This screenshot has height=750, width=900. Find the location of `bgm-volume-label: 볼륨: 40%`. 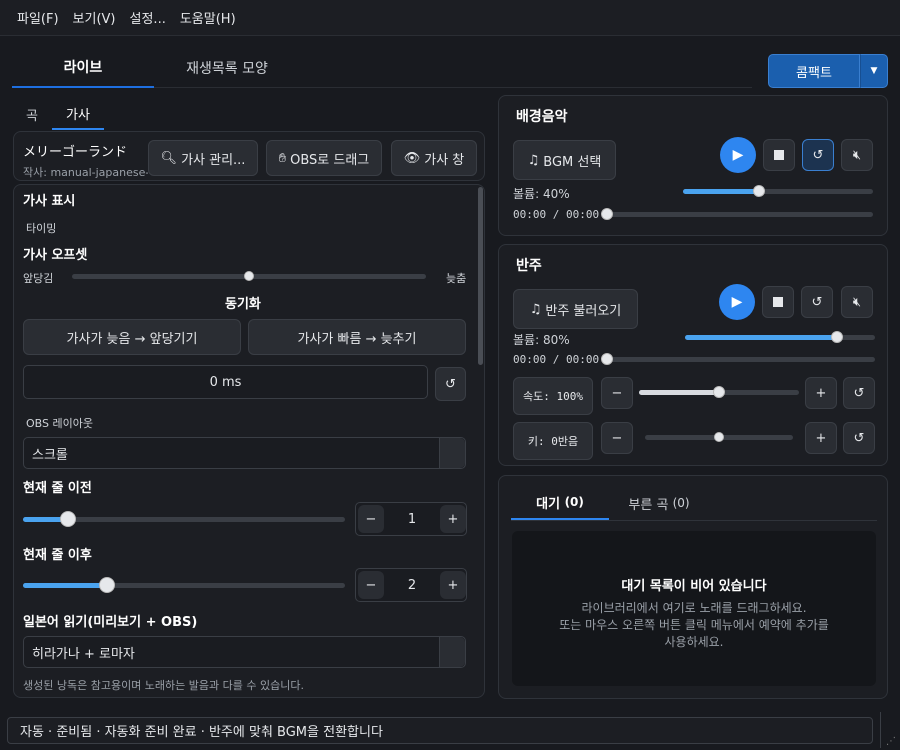

bgm-volume-label: 볼륨: 40% is located at coordinates (541, 194).